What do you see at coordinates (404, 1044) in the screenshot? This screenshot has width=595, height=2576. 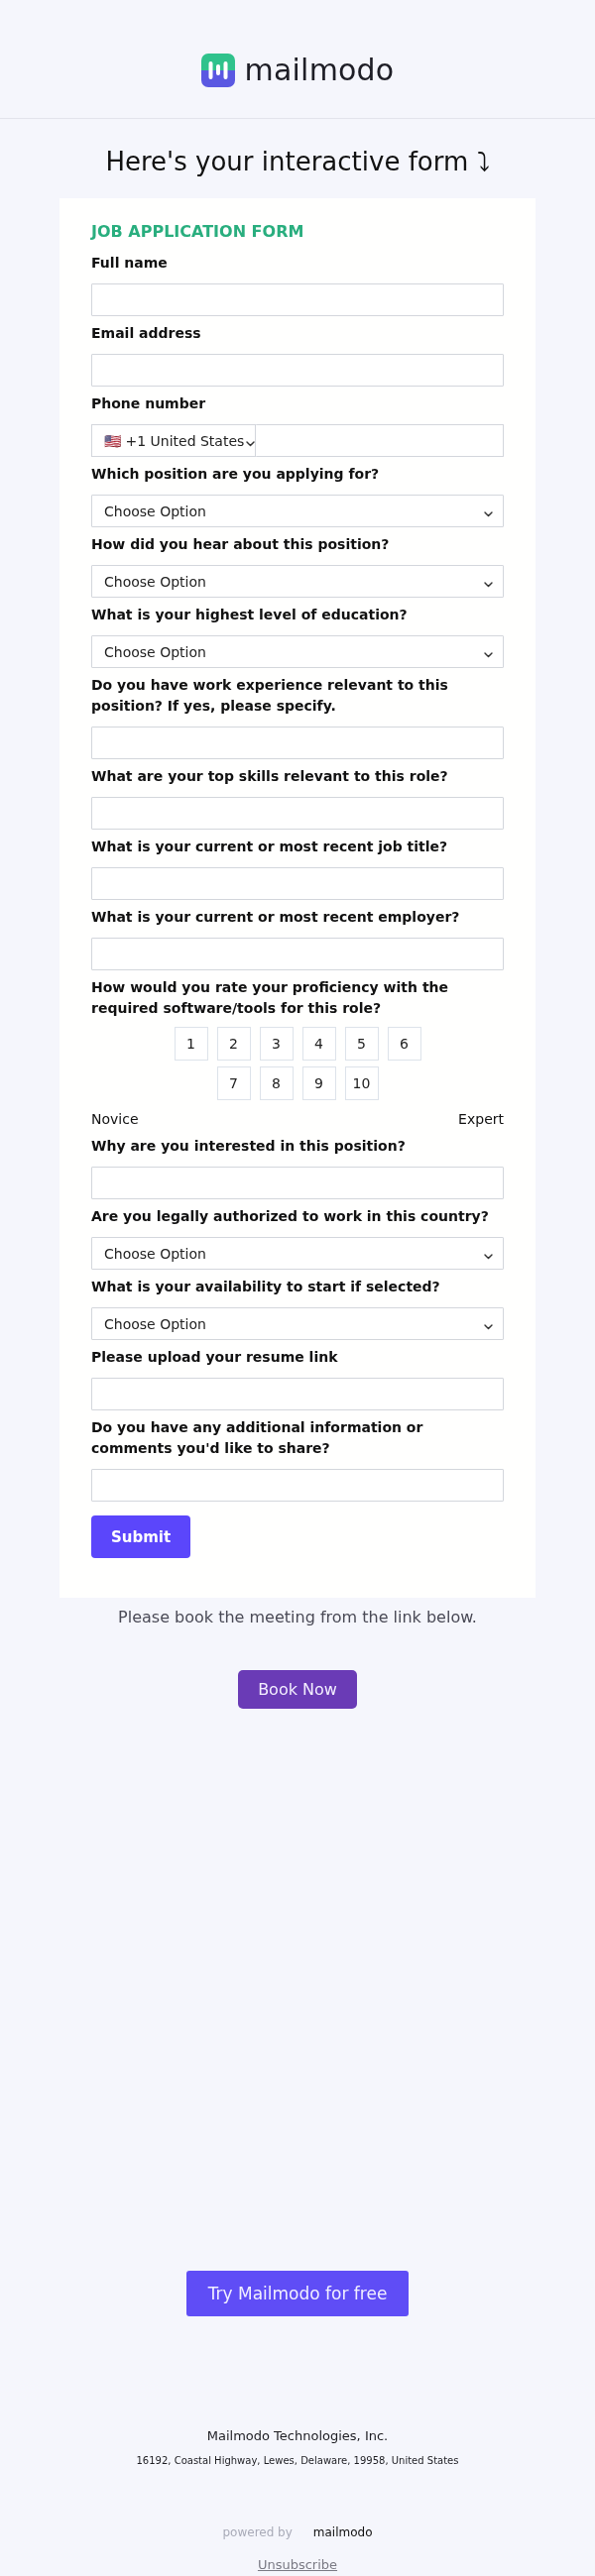 I see `rating-option: 6` at bounding box center [404, 1044].